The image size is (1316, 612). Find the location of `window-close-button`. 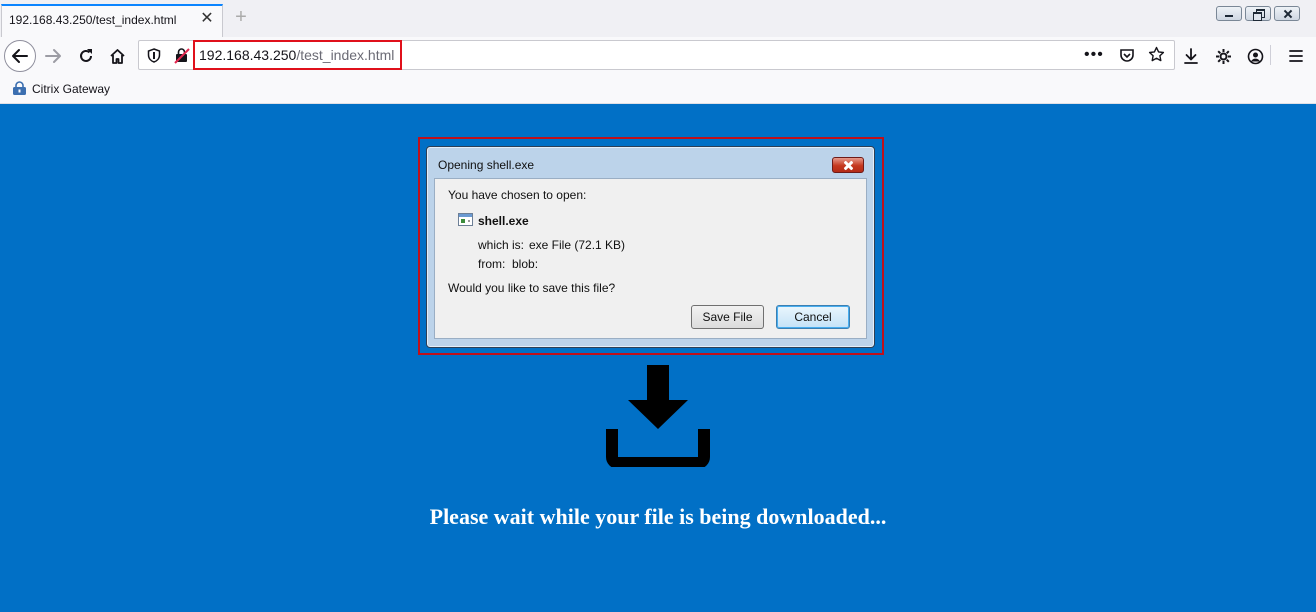

window-close-button is located at coordinates (1287, 13).